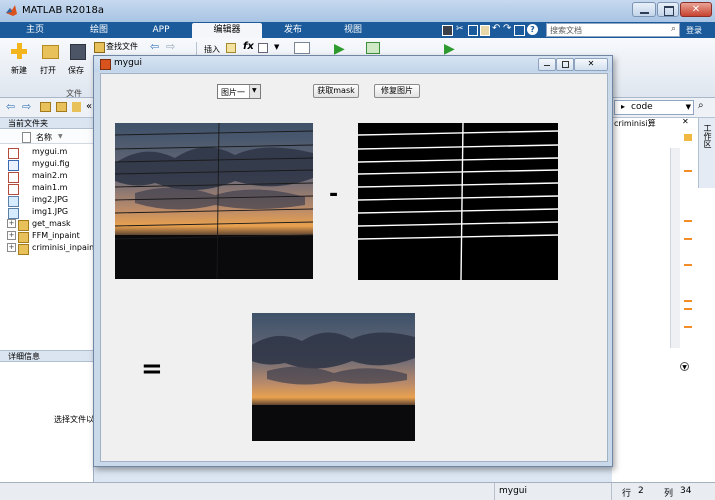  Describe the element at coordinates (46, 137) in the screenshot. I see `name-column-header: 名称 ▼` at that location.